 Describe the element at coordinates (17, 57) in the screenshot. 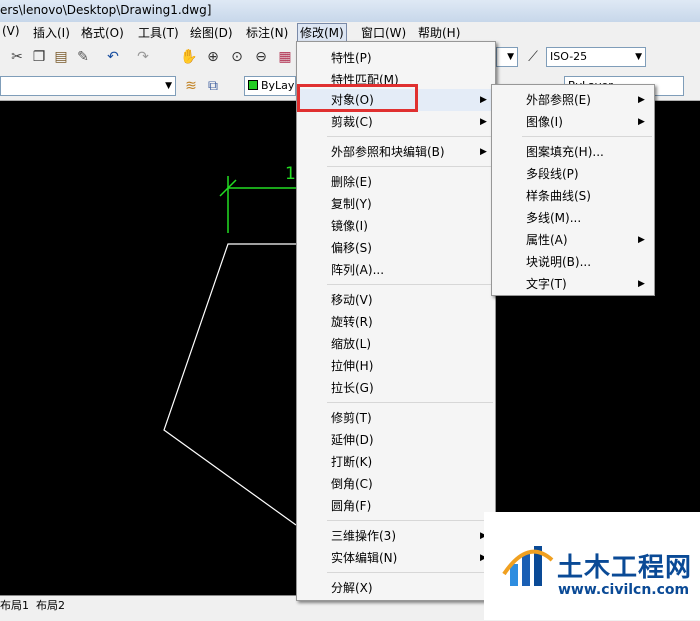

I see `cut-icon: ✂` at that location.